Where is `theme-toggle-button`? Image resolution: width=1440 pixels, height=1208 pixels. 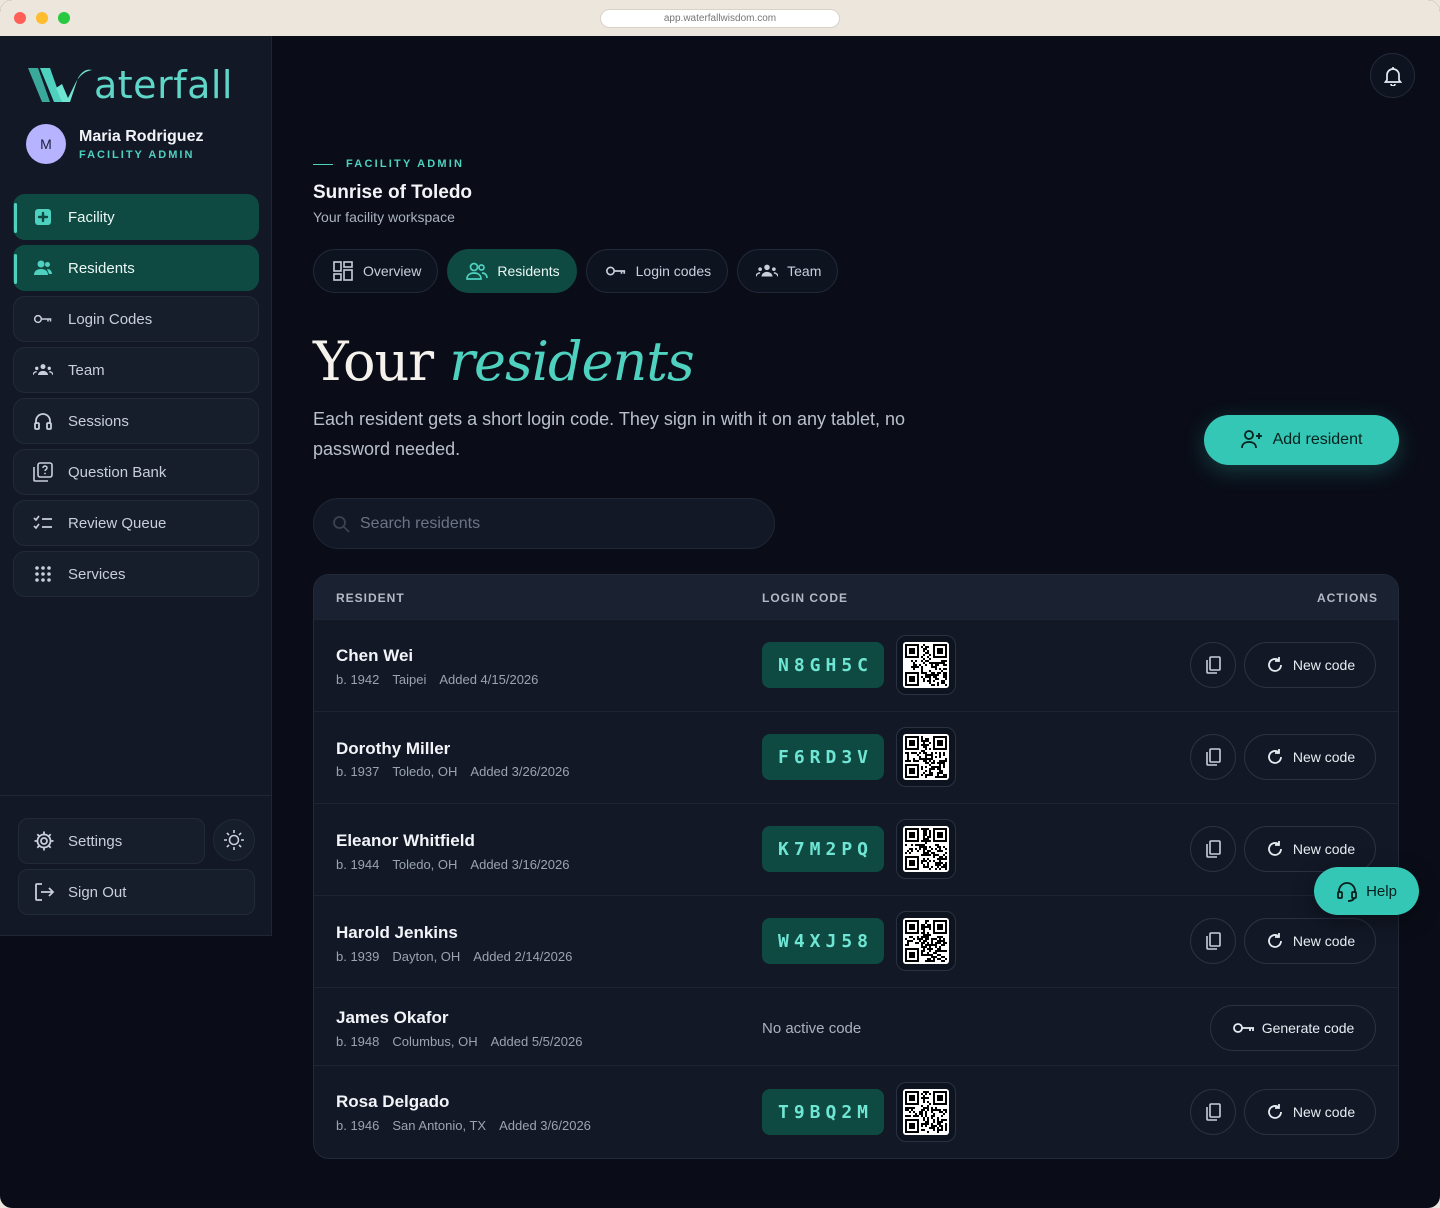 theme-toggle-button is located at coordinates (234, 840).